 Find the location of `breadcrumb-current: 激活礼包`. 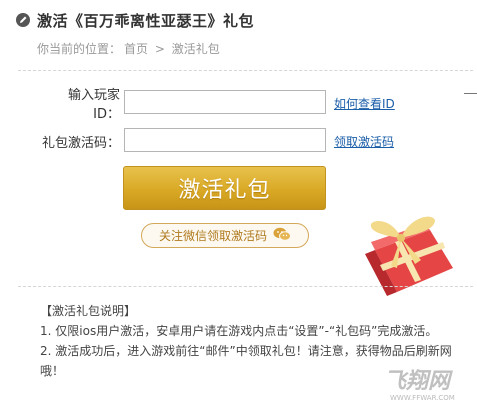

breadcrumb-current: 激活礼包 is located at coordinates (195, 49).